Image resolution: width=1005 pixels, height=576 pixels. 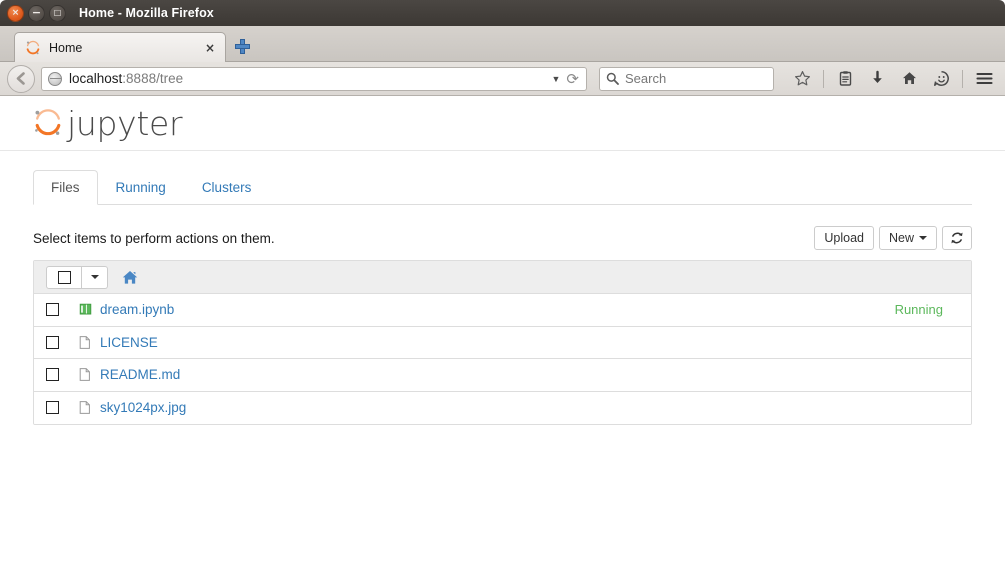 I want to click on tab-files: Files, so click(x=65, y=187).